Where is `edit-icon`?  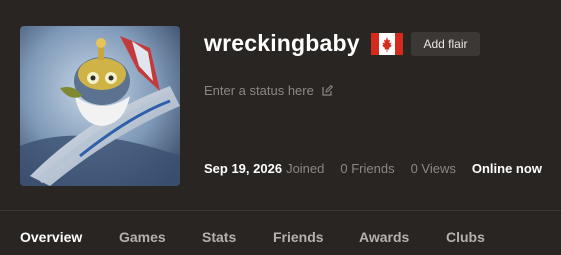 edit-icon is located at coordinates (327, 90).